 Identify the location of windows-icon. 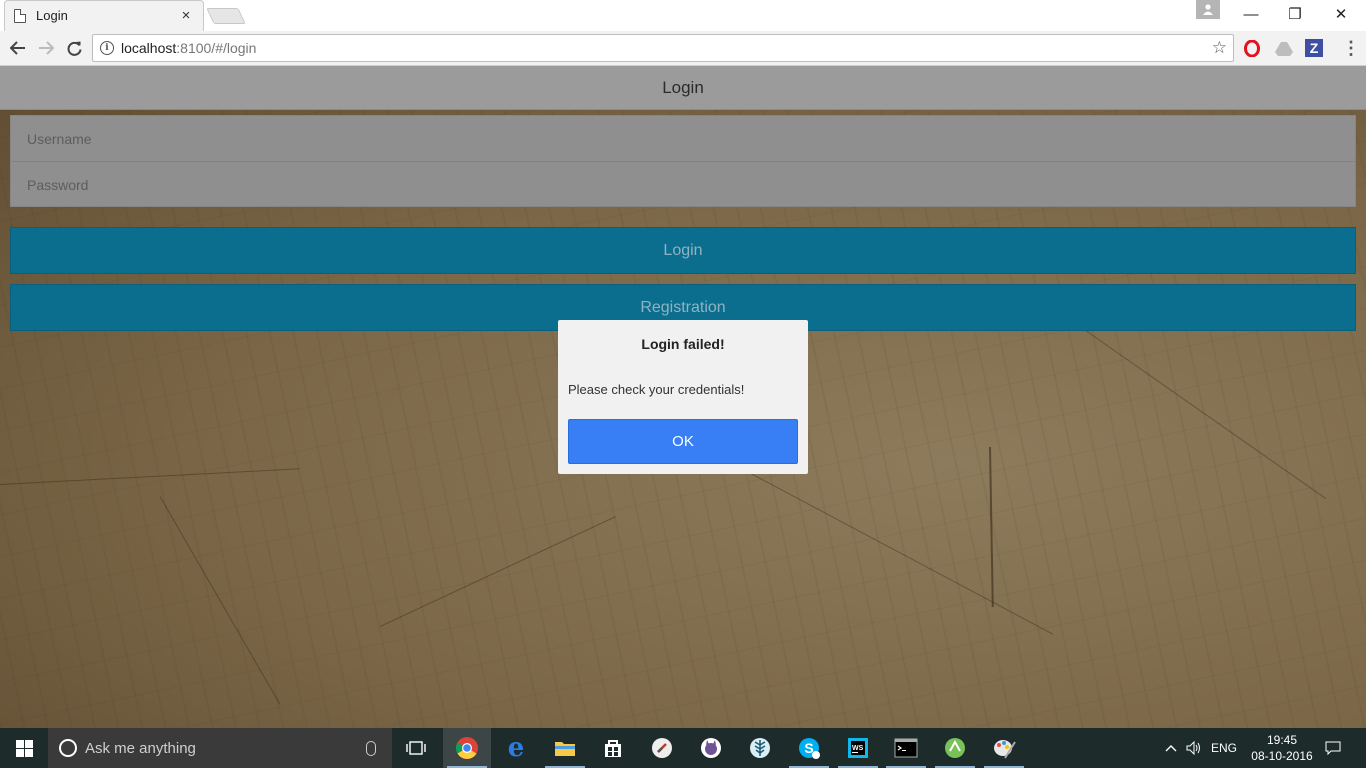
(24, 748).